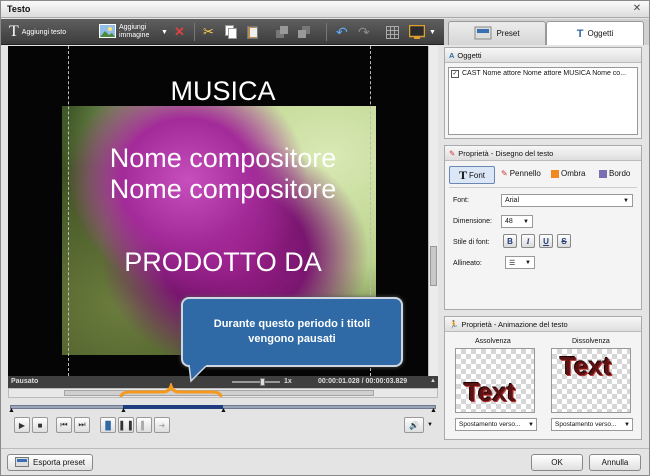 This screenshot has width=650, height=476. I want to click on skip-back-icon: ⏮, so click(64, 424).